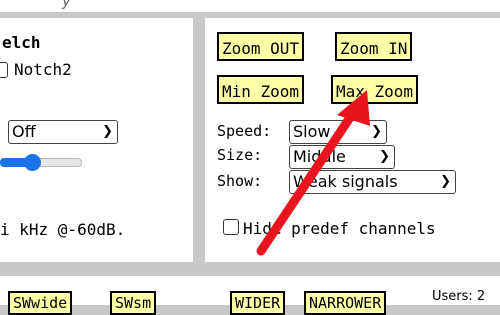  I want to click on slider-thumb, so click(32, 162).